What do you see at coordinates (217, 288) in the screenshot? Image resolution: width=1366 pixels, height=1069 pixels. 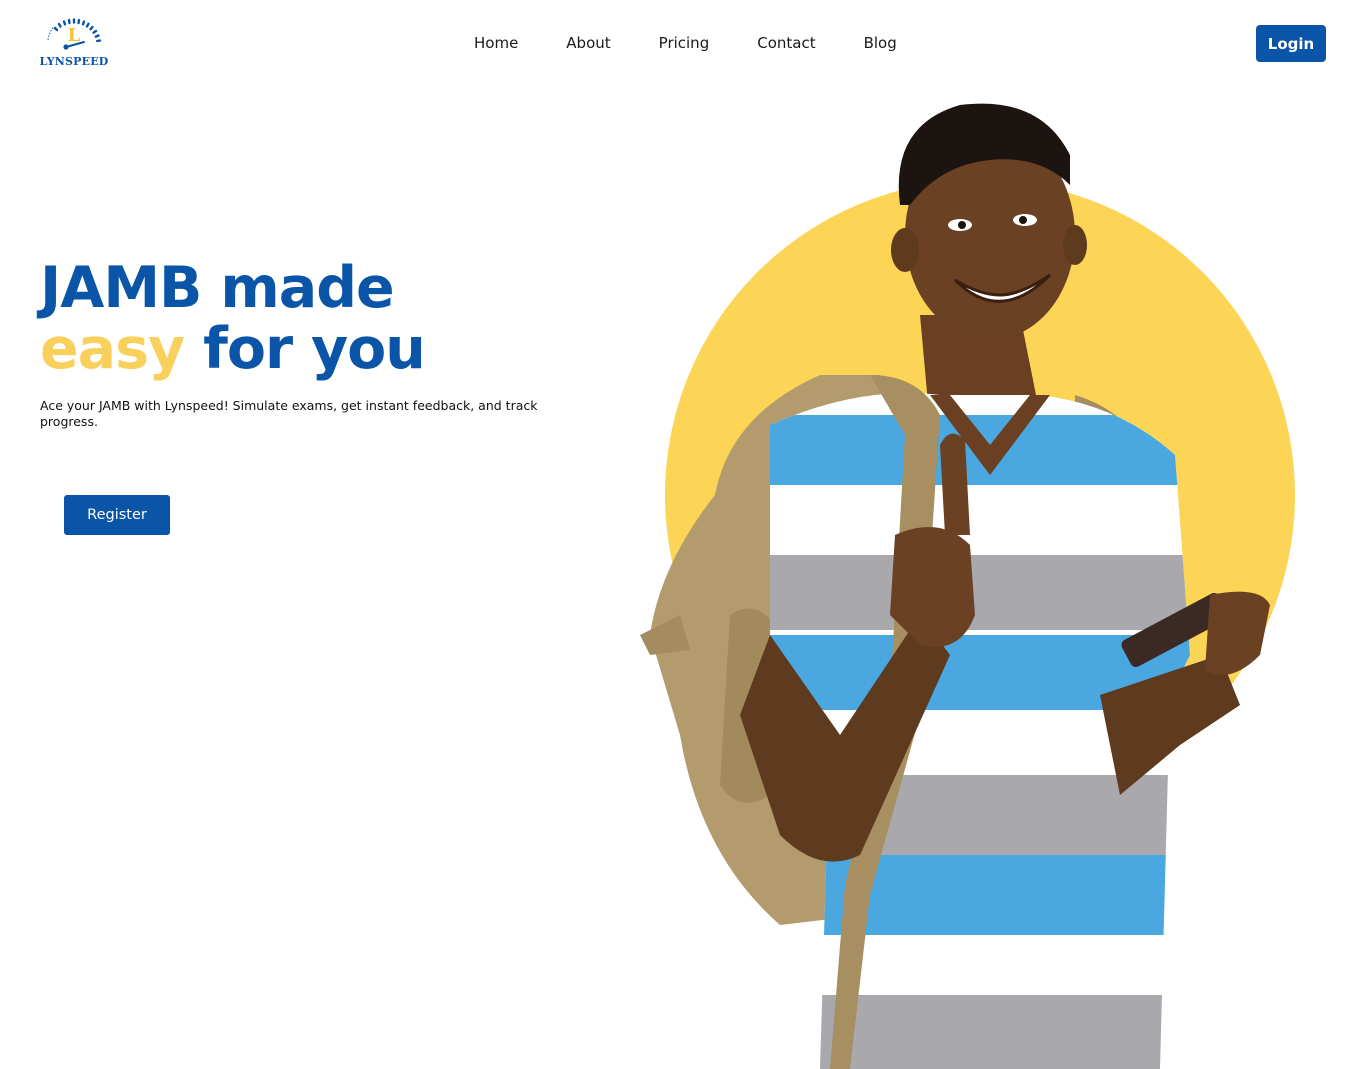 I see `hero-title-line1: JAMB made` at bounding box center [217, 288].